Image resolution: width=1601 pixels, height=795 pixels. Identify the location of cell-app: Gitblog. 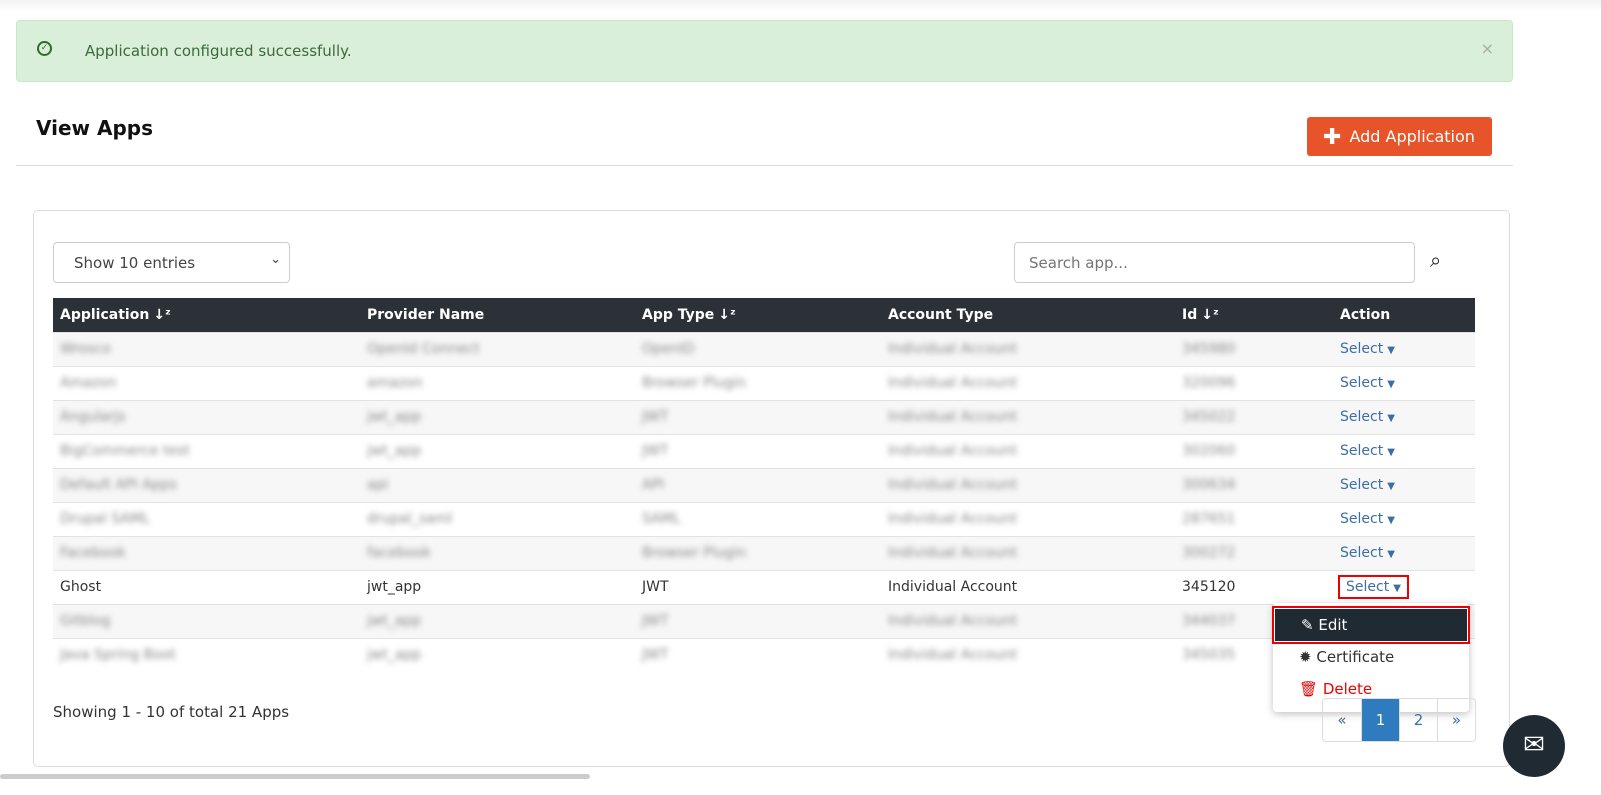
(206, 620).